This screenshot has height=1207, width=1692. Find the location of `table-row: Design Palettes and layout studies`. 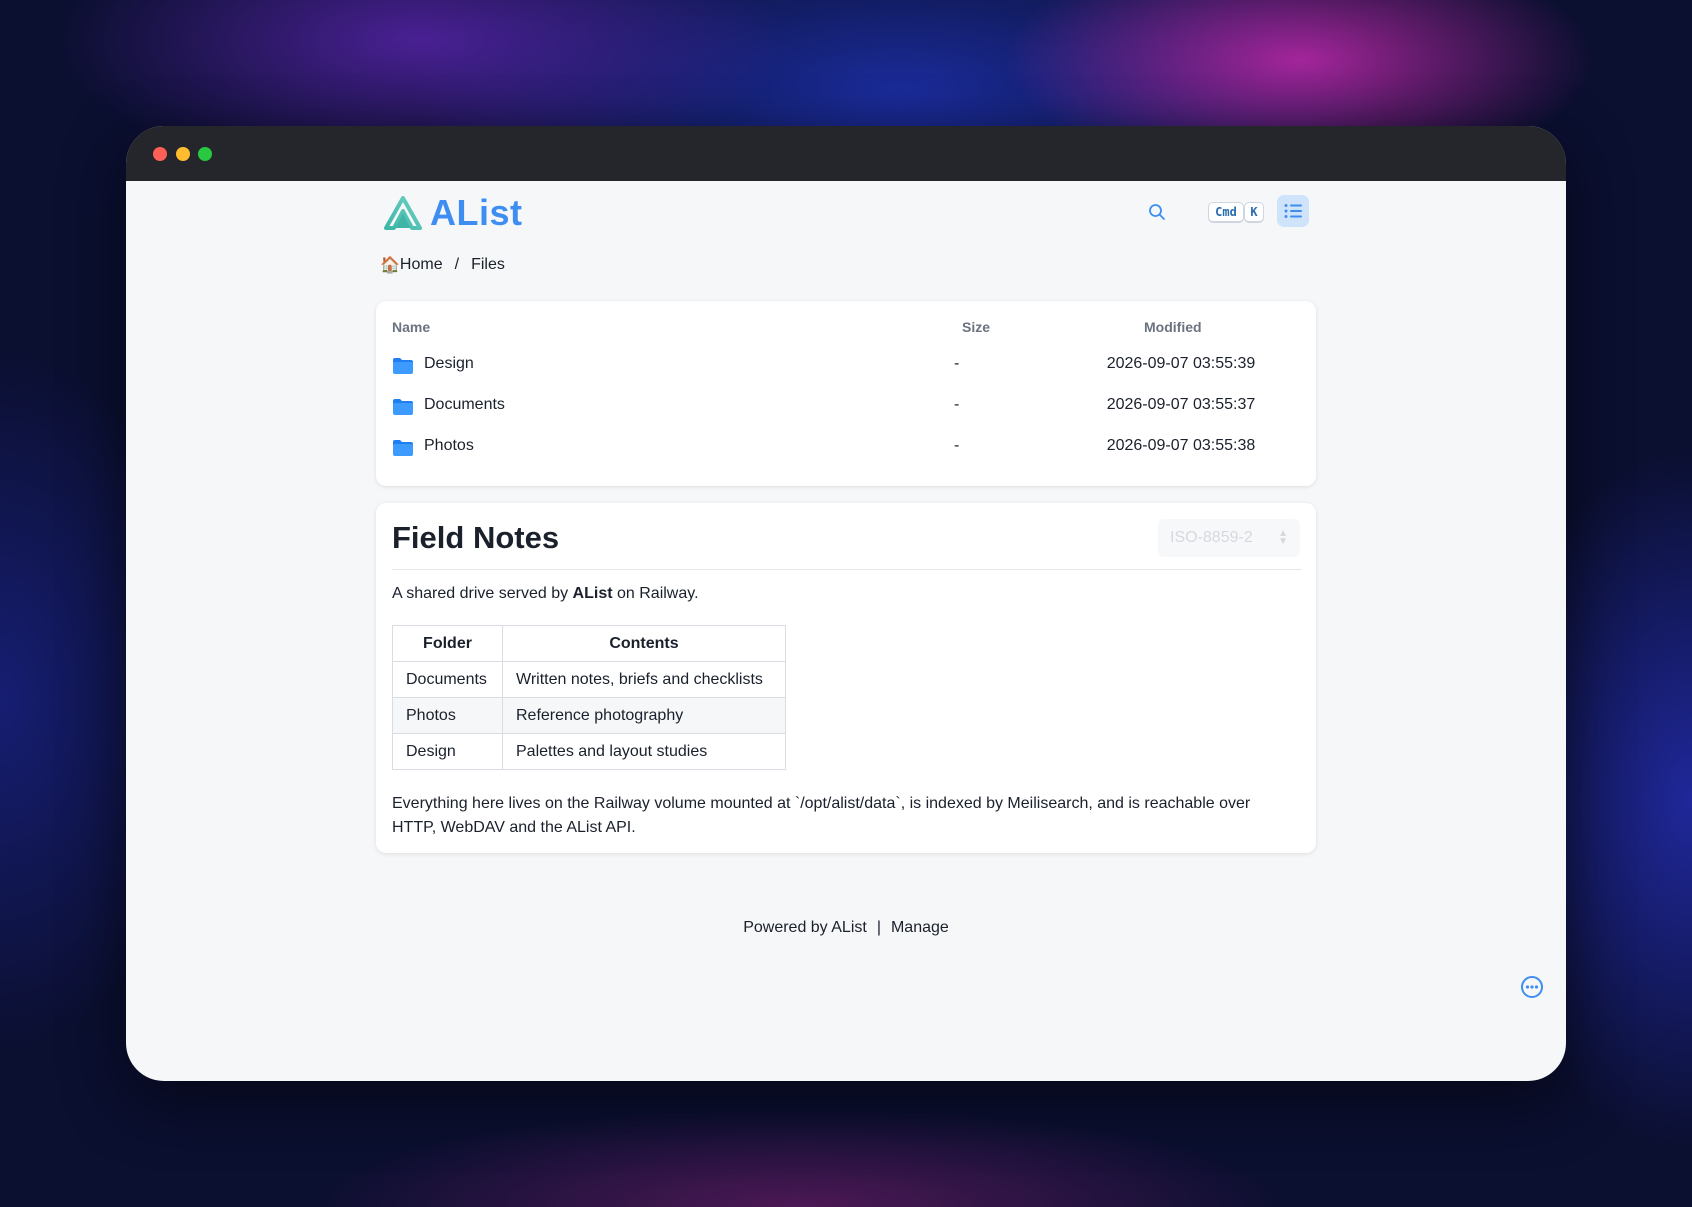

table-row: Design Palettes and layout studies is located at coordinates (589, 751).